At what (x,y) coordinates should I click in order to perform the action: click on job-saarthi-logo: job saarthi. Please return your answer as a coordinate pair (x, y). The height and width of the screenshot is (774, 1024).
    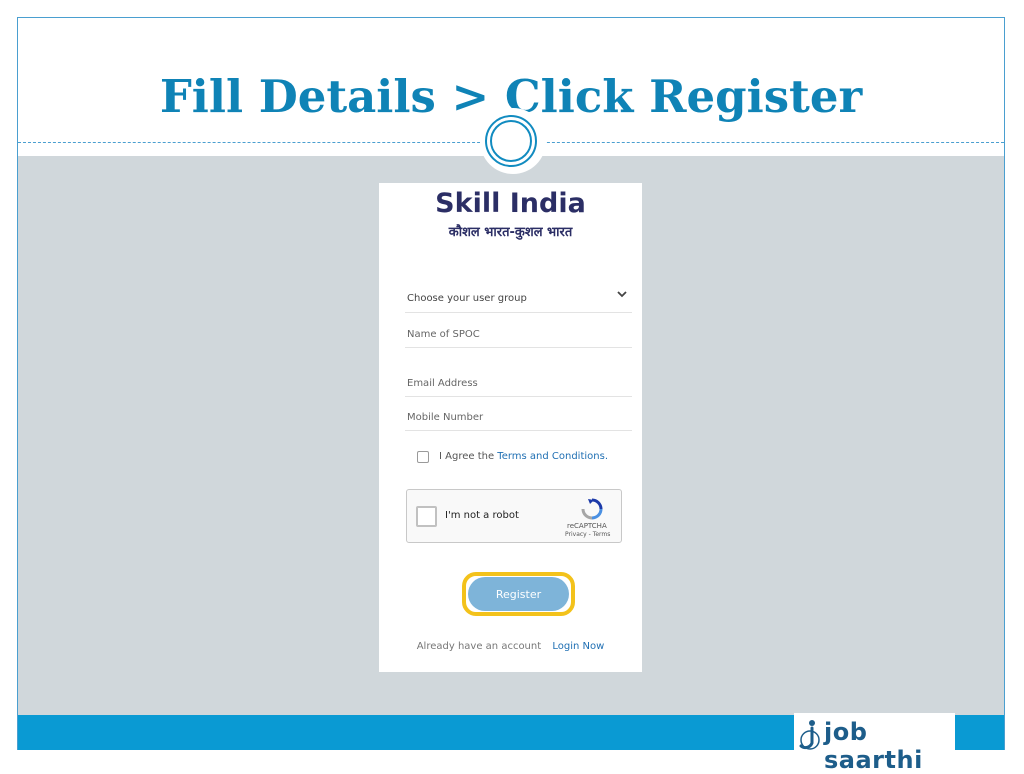
    Looking at the image, I should click on (874, 743).